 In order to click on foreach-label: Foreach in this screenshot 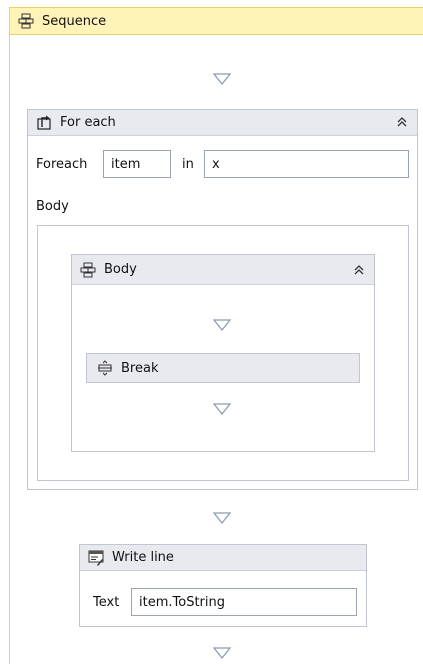, I will do `click(62, 164)`.